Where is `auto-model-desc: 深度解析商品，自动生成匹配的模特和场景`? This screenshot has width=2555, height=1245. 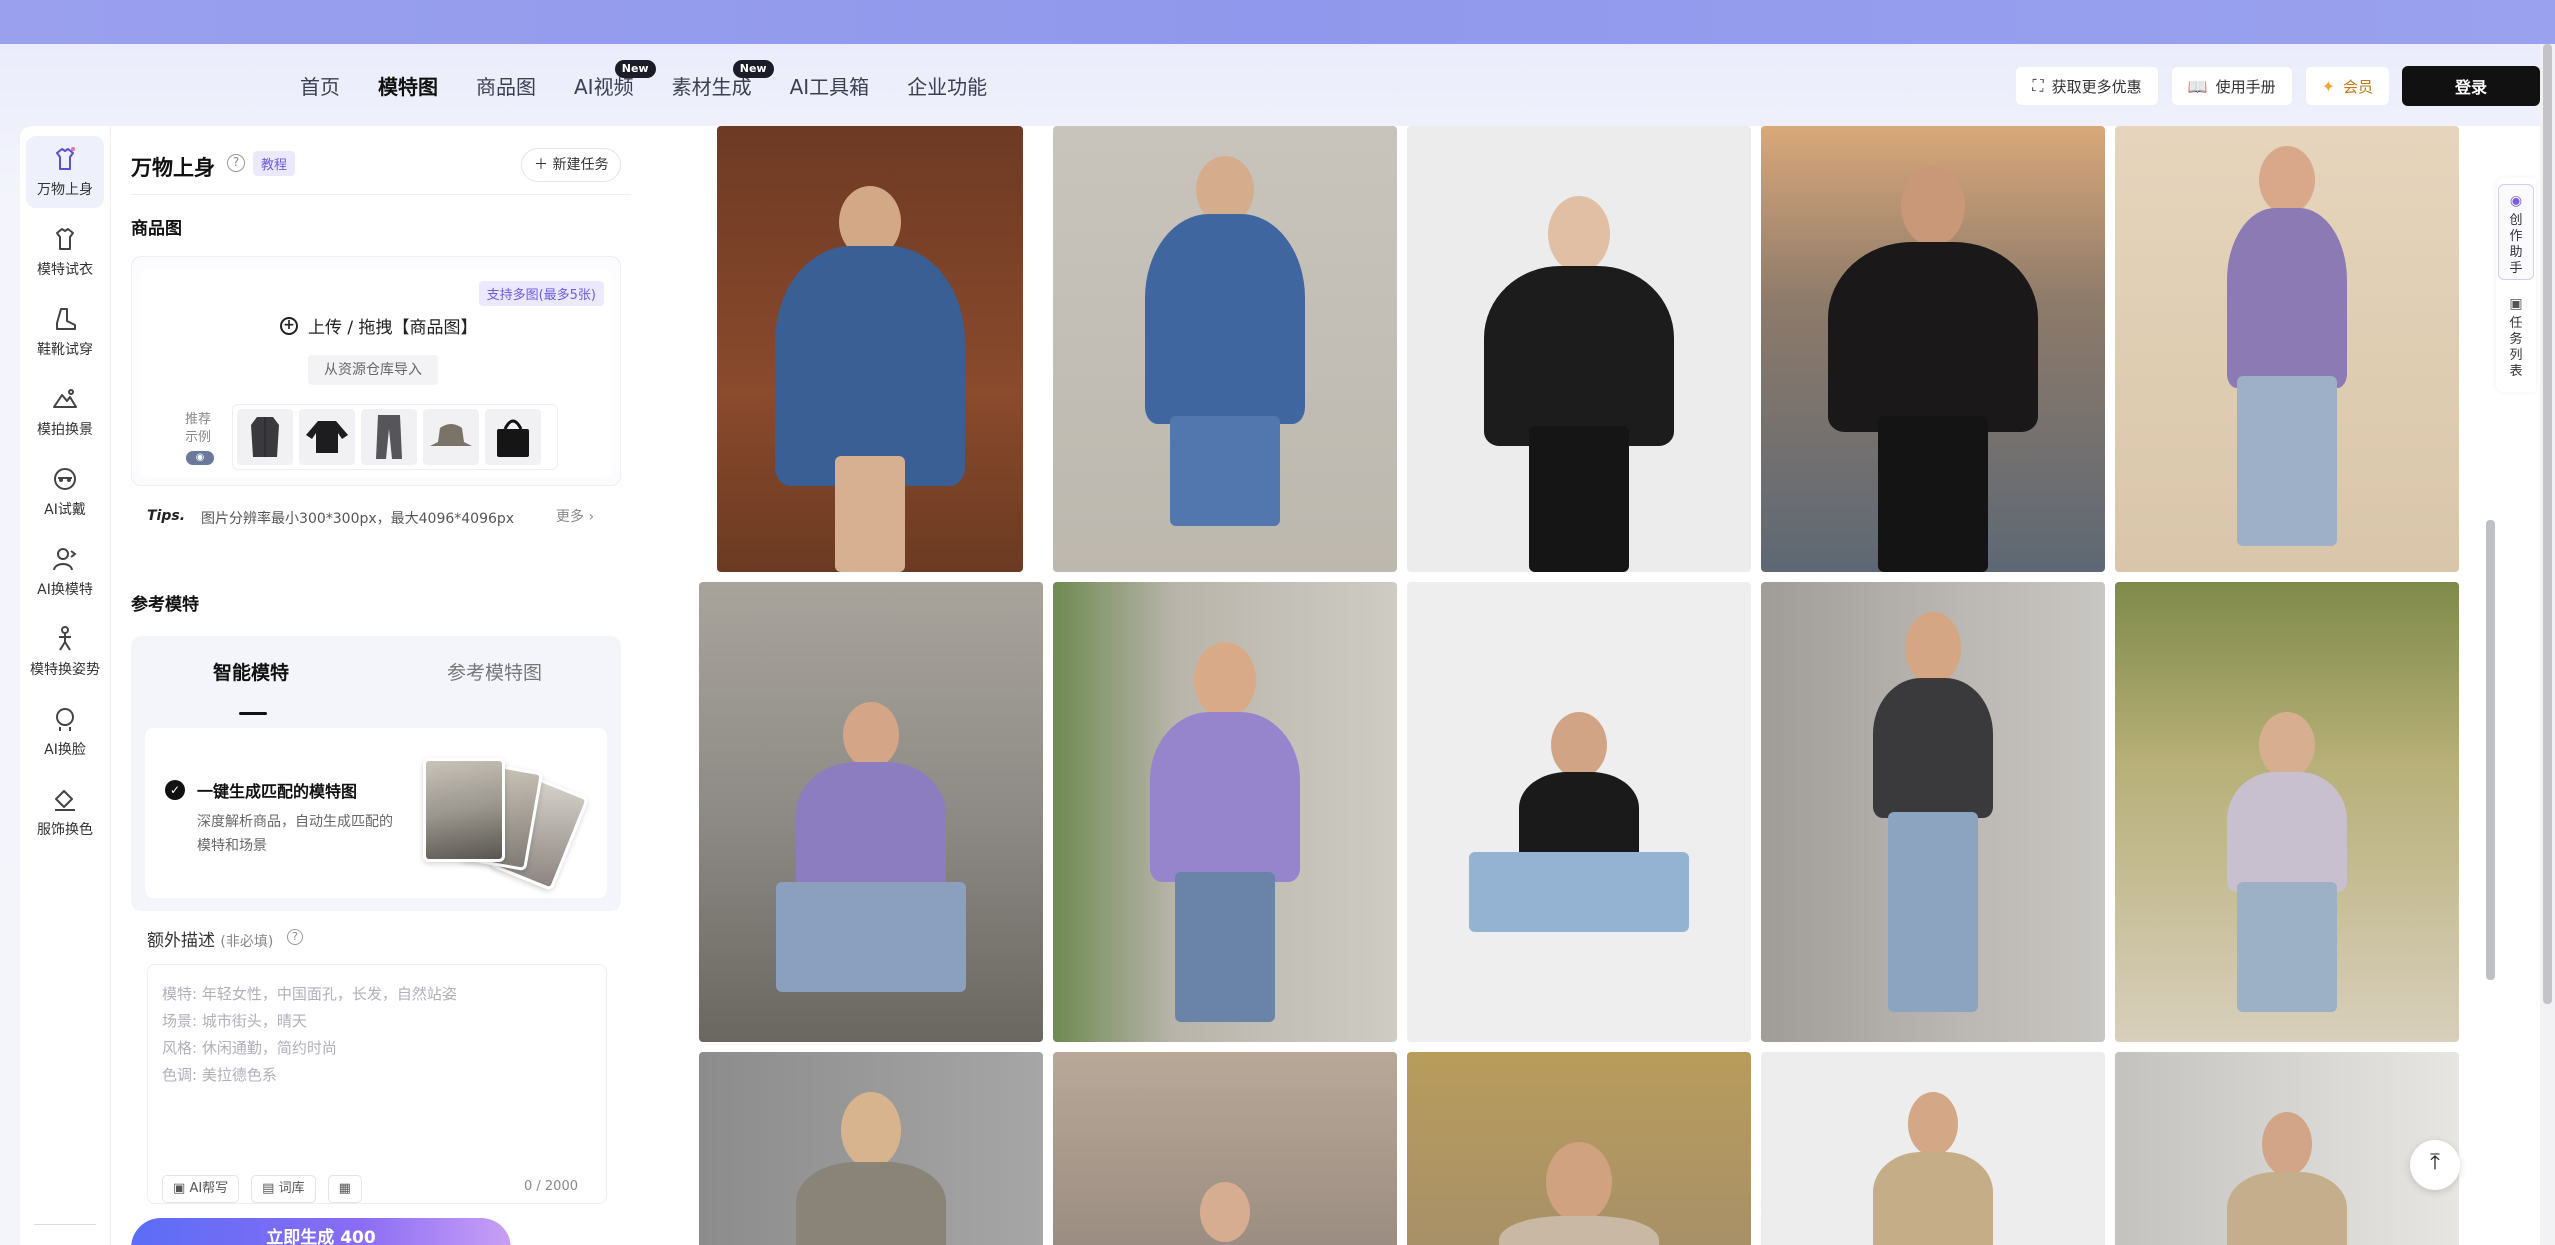
auto-model-desc: 深度解析商品，自动生成匹配的模特和场景 is located at coordinates (295, 834).